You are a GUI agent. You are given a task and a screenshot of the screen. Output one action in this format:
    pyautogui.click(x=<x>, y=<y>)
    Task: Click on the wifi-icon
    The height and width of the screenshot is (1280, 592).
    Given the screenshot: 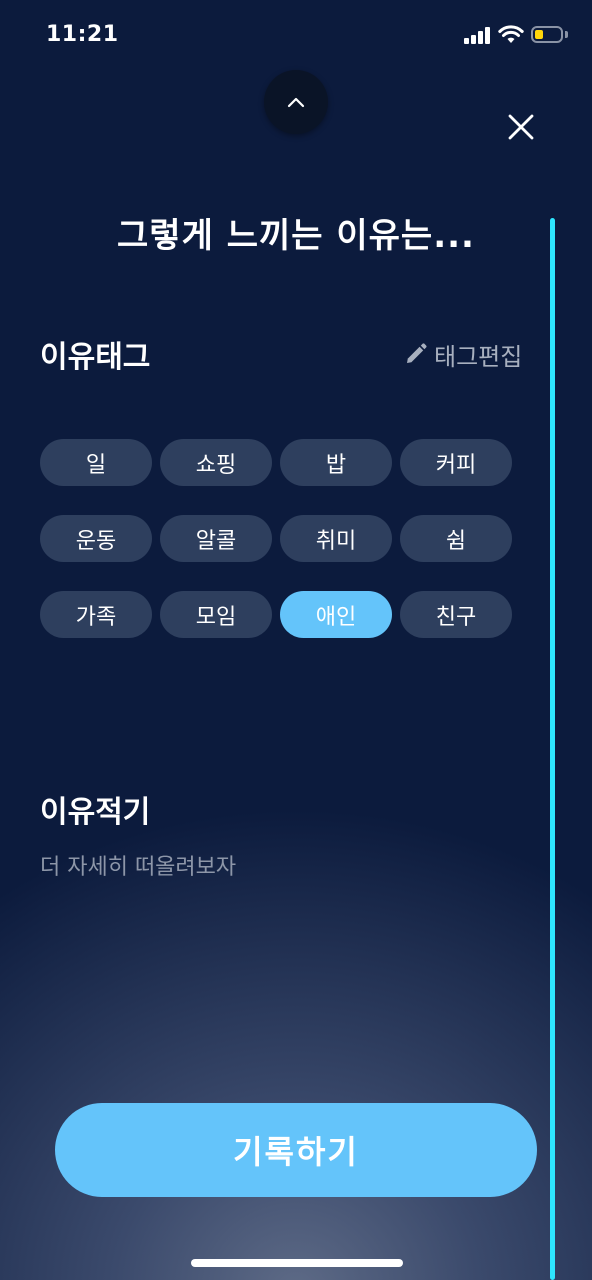 What is the action you would take?
    pyautogui.click(x=511, y=34)
    